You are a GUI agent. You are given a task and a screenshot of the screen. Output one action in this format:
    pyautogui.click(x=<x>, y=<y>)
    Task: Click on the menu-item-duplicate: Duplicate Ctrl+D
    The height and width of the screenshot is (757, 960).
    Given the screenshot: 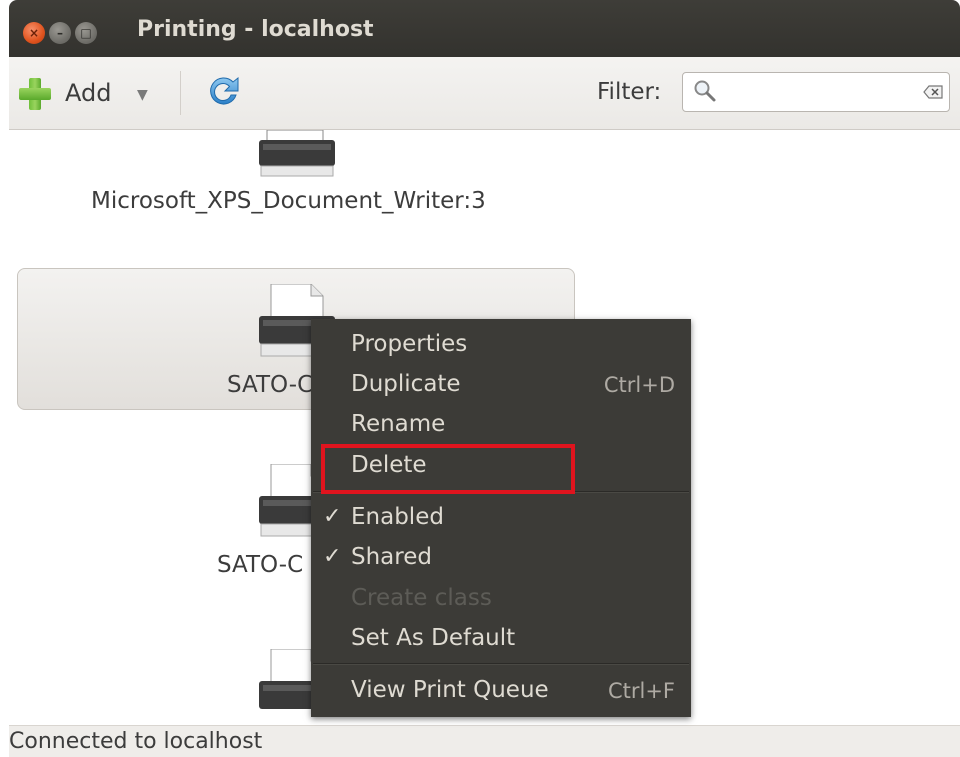 What is the action you would take?
    pyautogui.click(x=501, y=384)
    